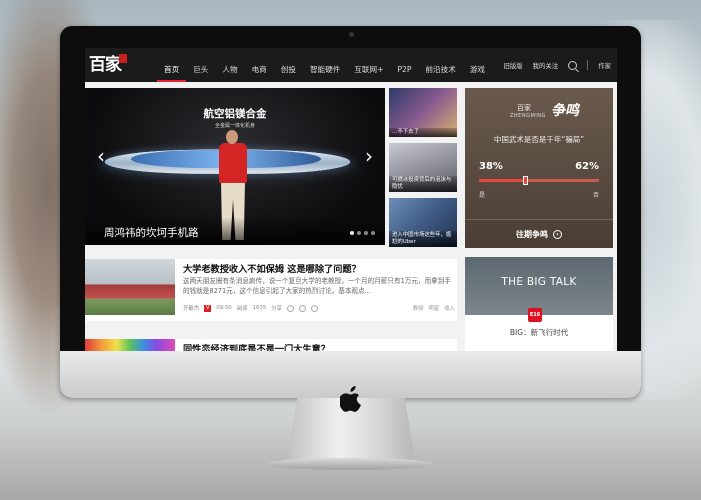  I want to click on debate-progress-bar, so click(539, 180).